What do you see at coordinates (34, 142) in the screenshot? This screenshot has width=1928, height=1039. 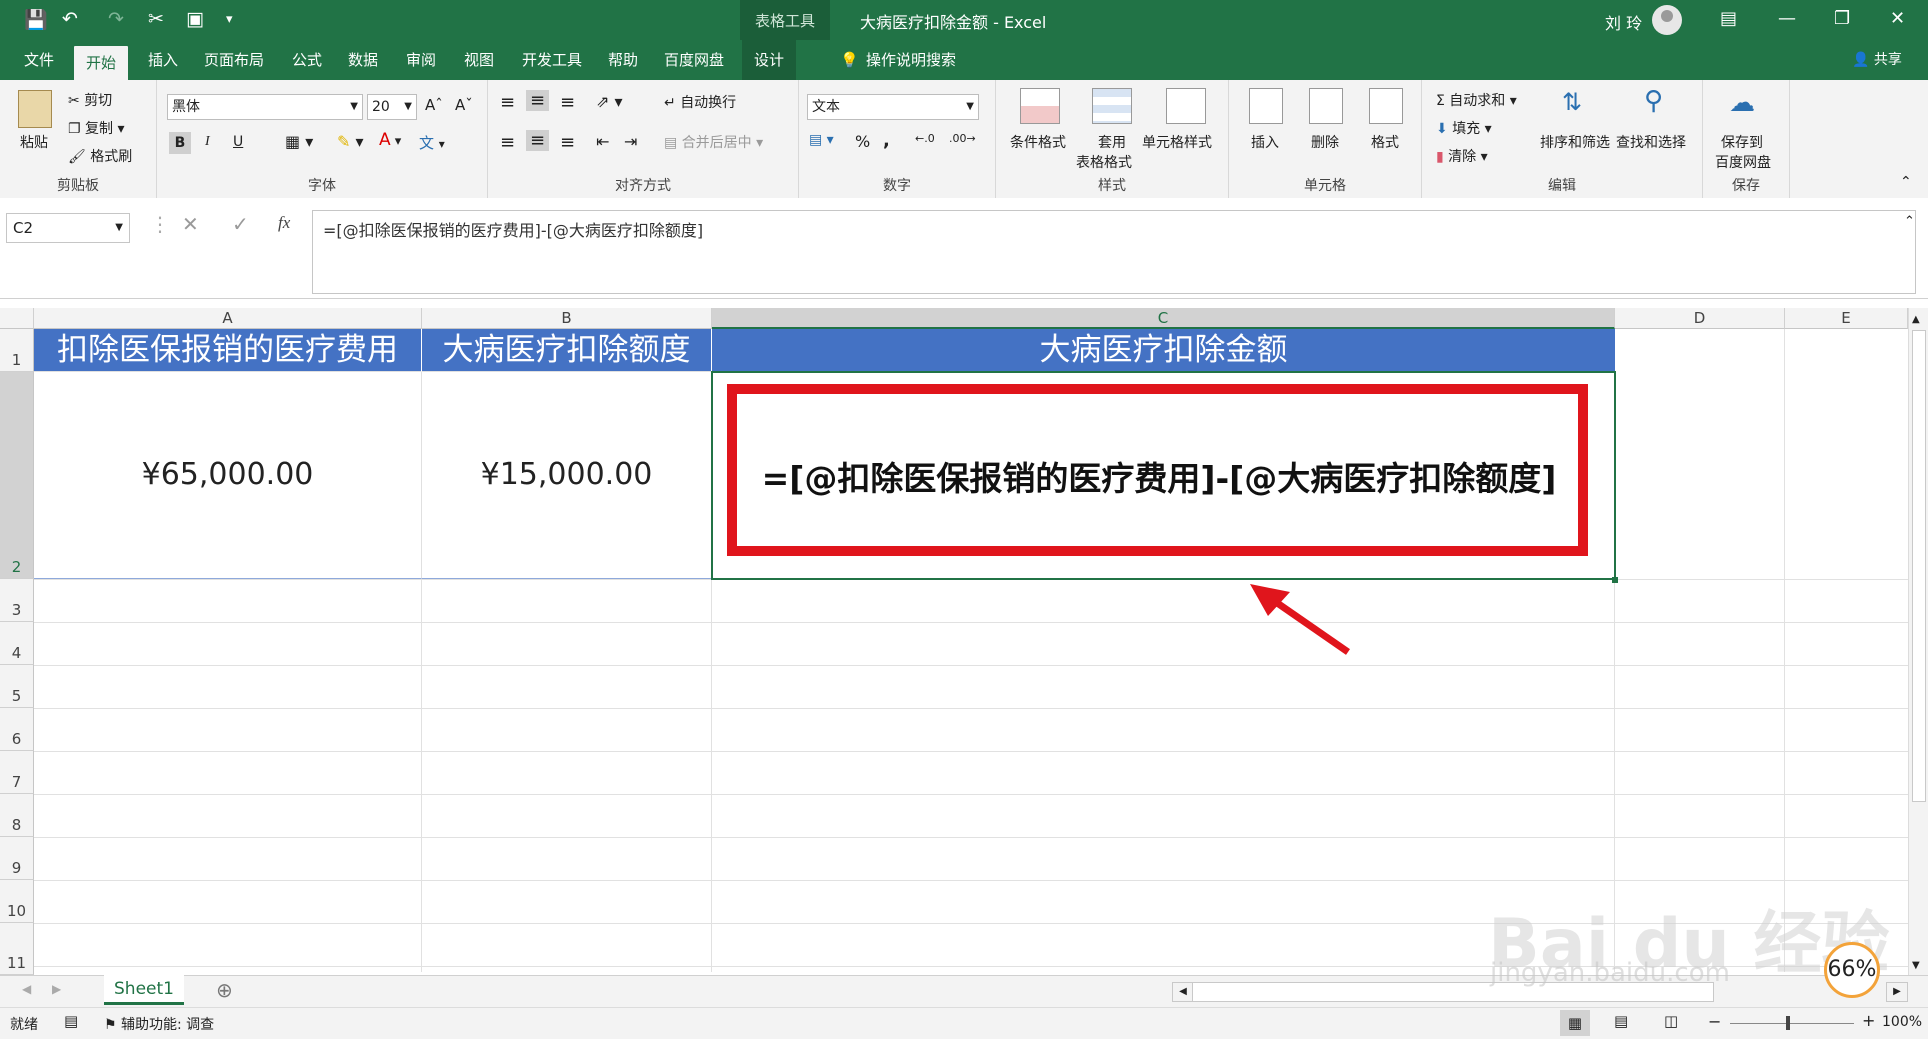 I see `paste-button: 粘贴` at bounding box center [34, 142].